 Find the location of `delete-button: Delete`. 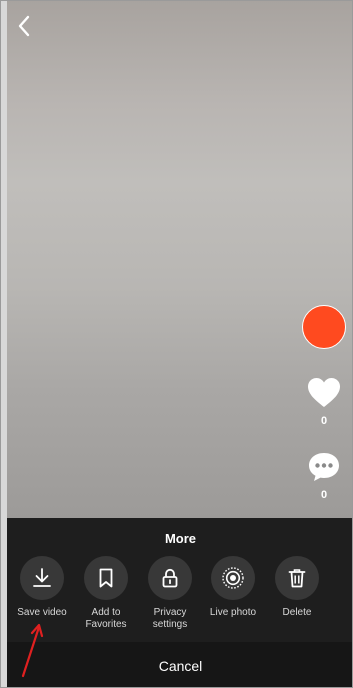

delete-button: Delete is located at coordinates (297, 587).